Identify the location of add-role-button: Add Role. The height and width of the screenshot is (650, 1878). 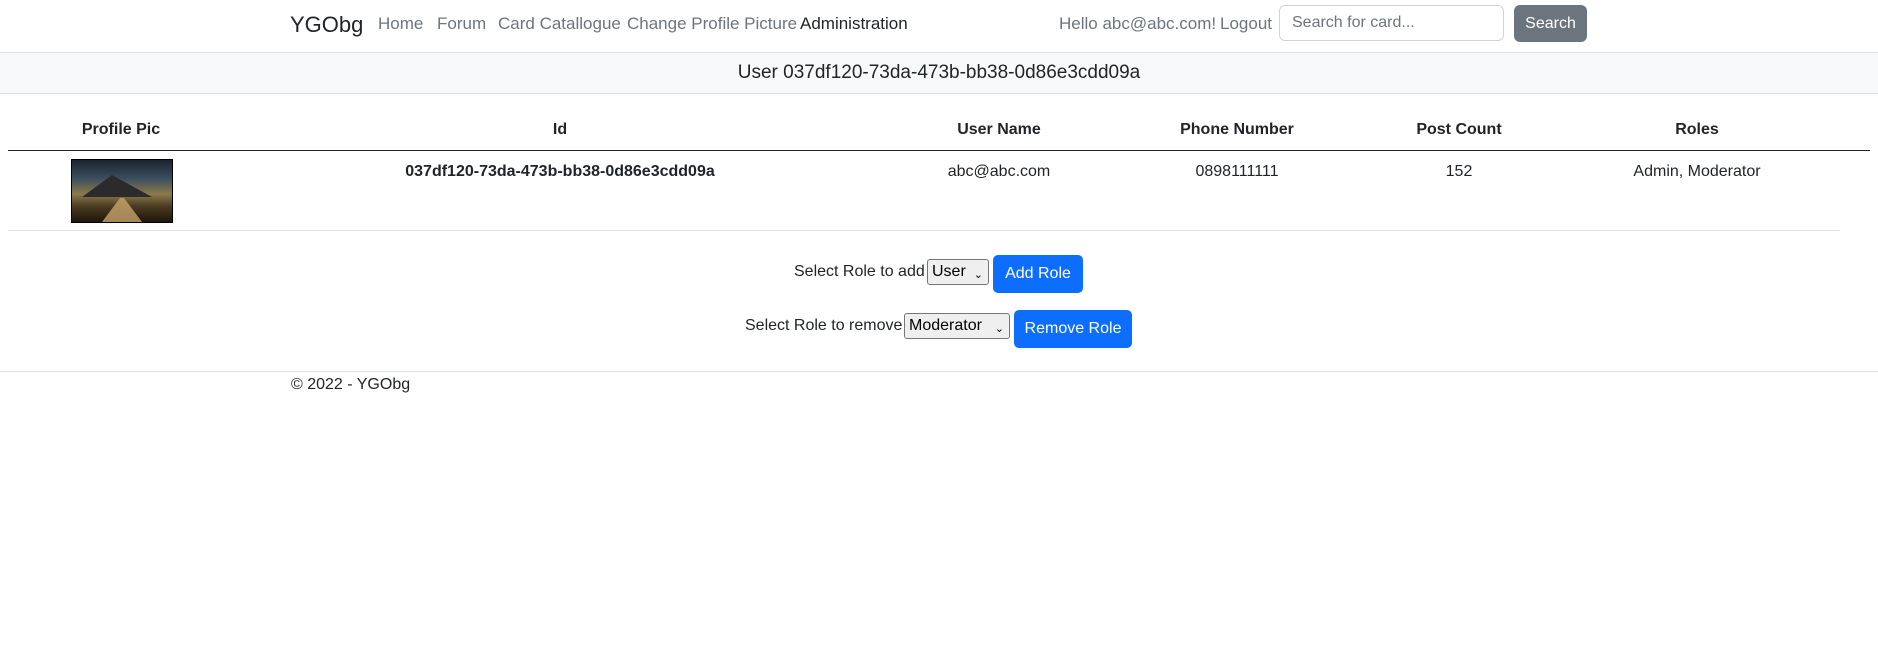
(1038, 274).